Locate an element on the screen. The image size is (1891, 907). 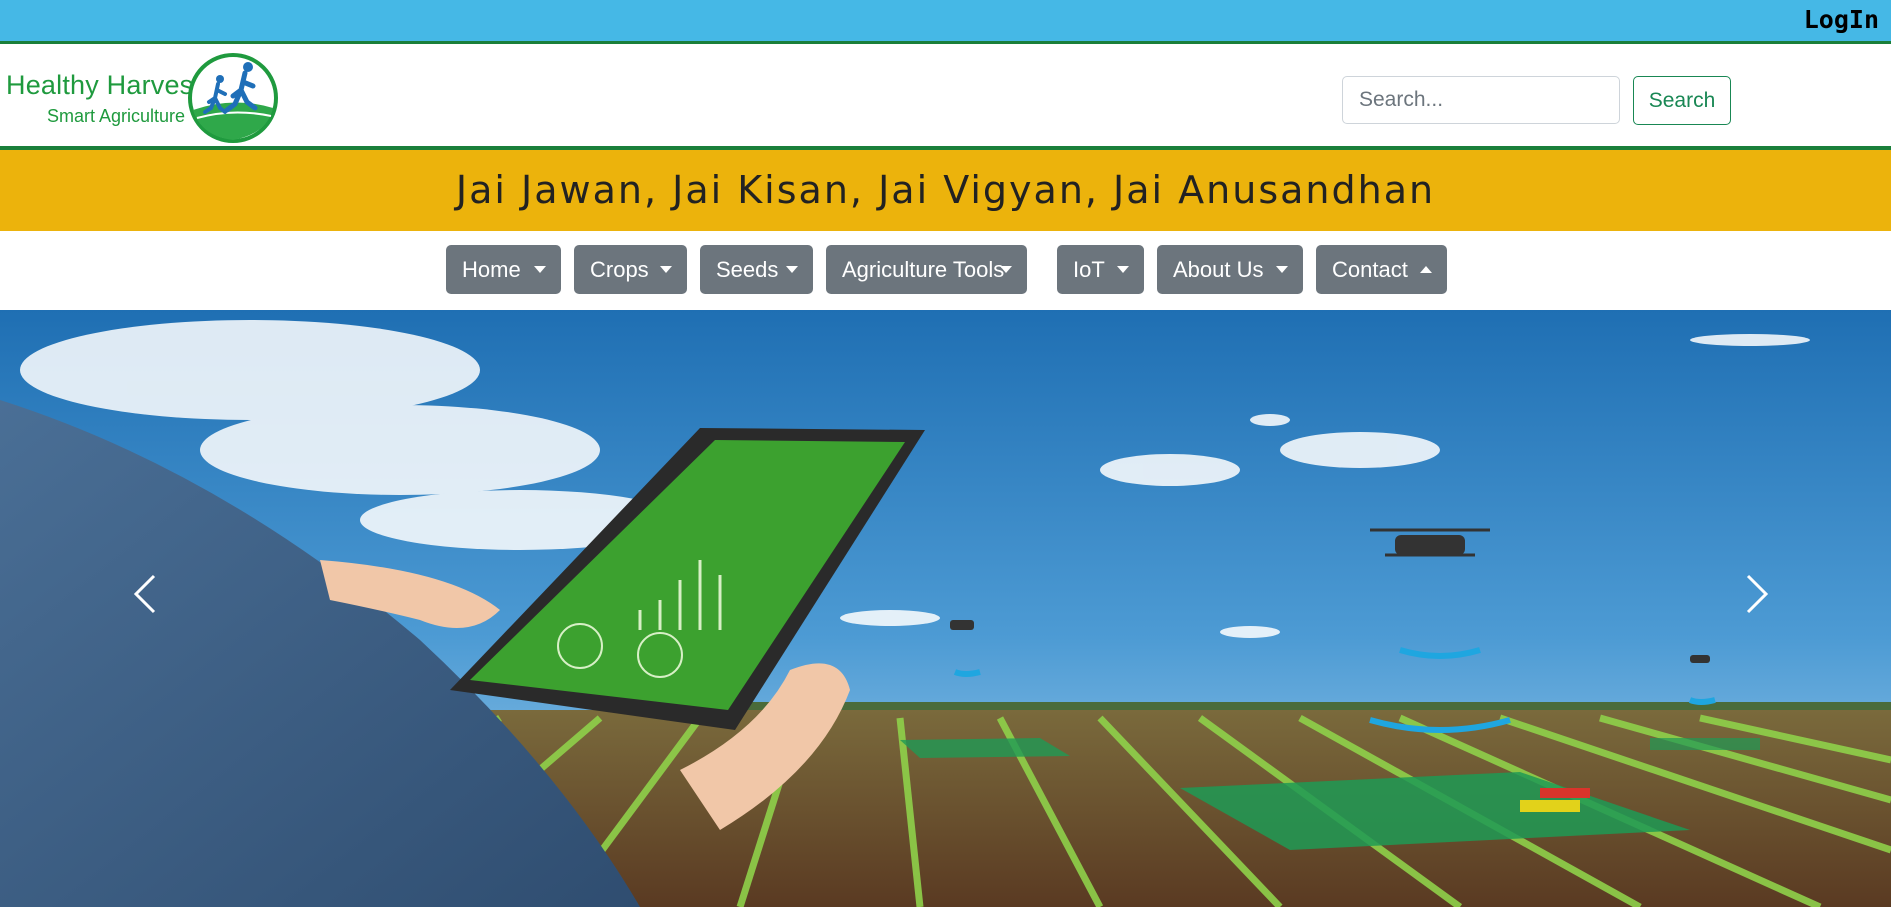
nav-contact-label: Contact is located at coordinates (1370, 269).